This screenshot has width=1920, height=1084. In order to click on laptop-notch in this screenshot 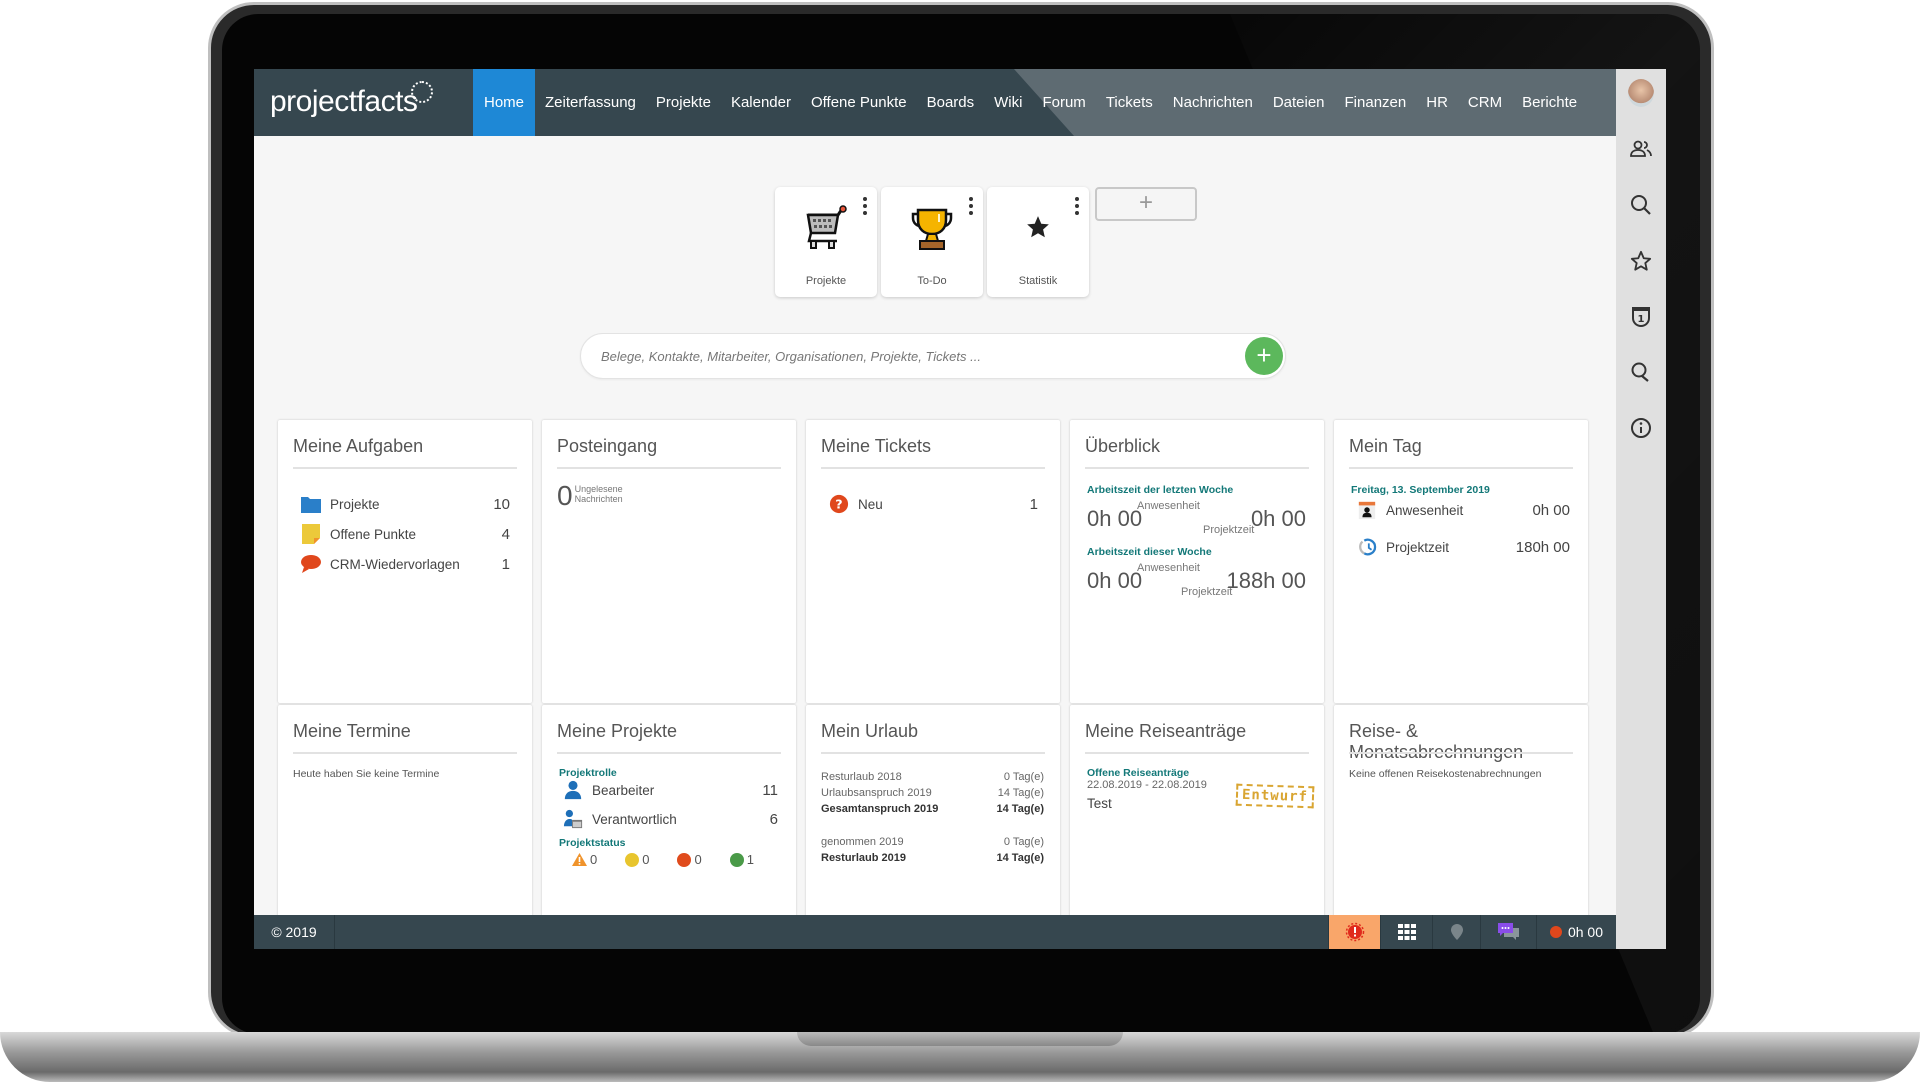, I will do `click(960, 1039)`.